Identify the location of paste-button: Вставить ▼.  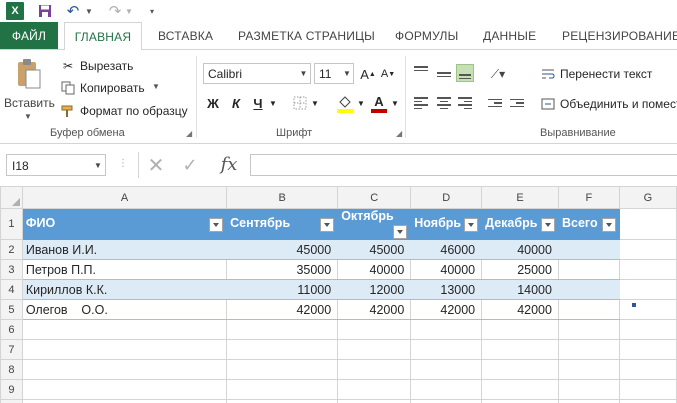
(29, 90).